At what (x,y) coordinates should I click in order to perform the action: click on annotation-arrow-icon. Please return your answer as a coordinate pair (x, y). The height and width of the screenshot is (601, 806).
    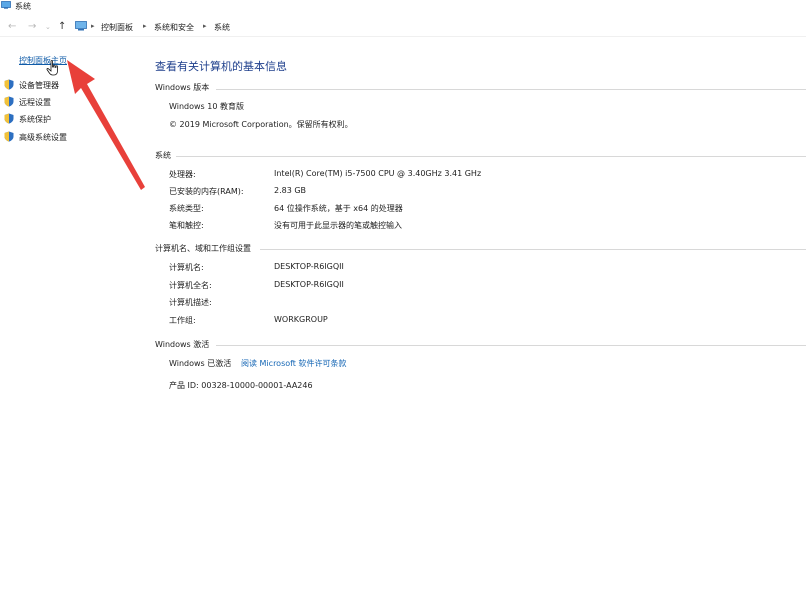
    Looking at the image, I should click on (106, 125).